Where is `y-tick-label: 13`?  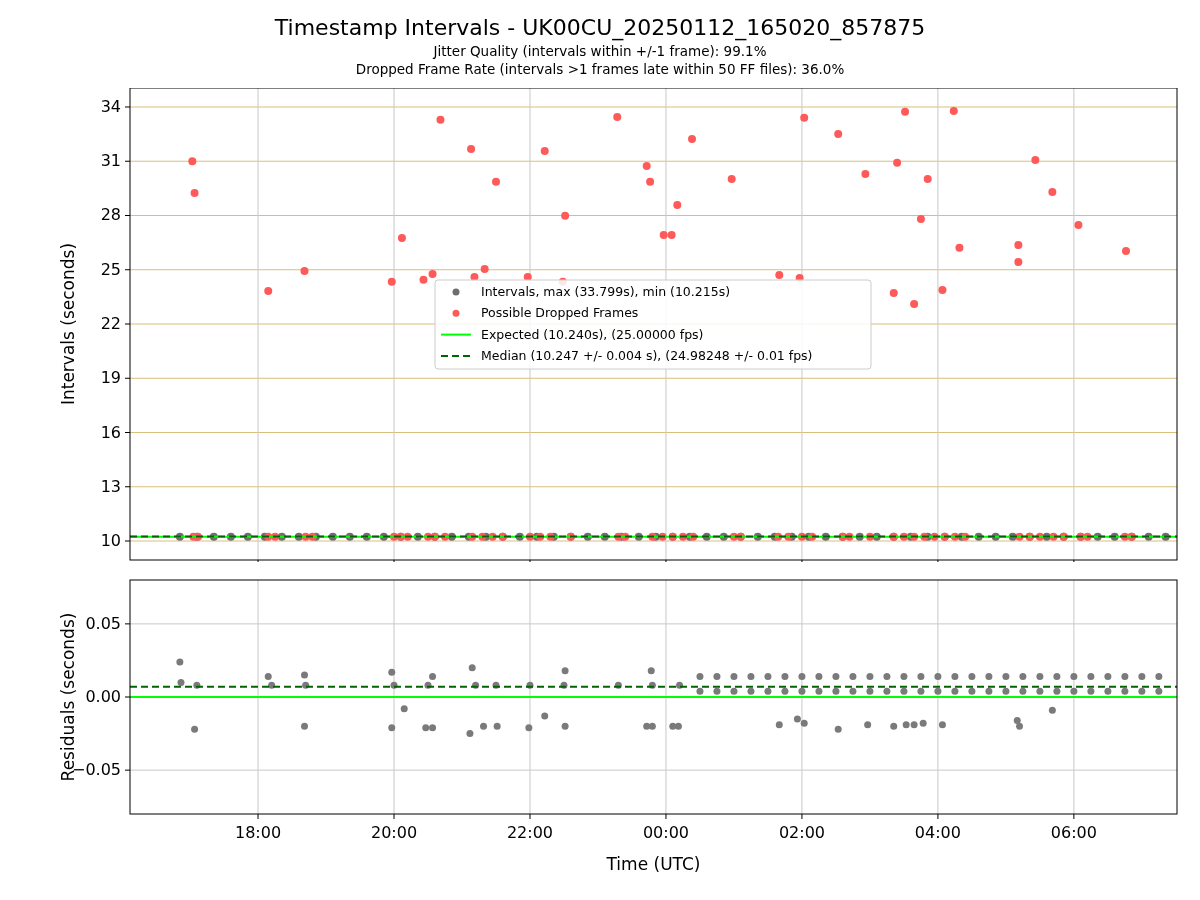
y-tick-label: 13 is located at coordinates (110, 486).